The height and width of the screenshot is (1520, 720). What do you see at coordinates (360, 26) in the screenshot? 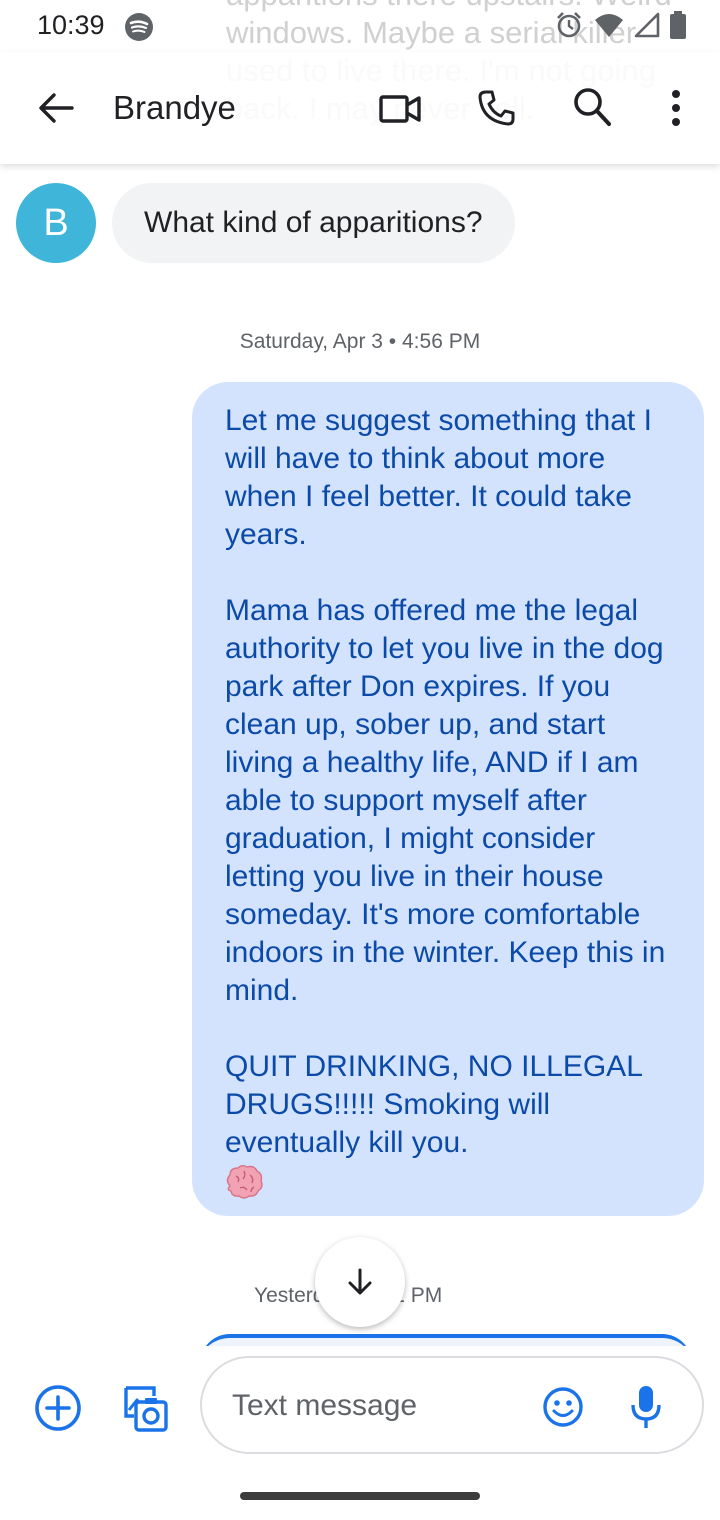
I see `status-bar: 10:39` at bounding box center [360, 26].